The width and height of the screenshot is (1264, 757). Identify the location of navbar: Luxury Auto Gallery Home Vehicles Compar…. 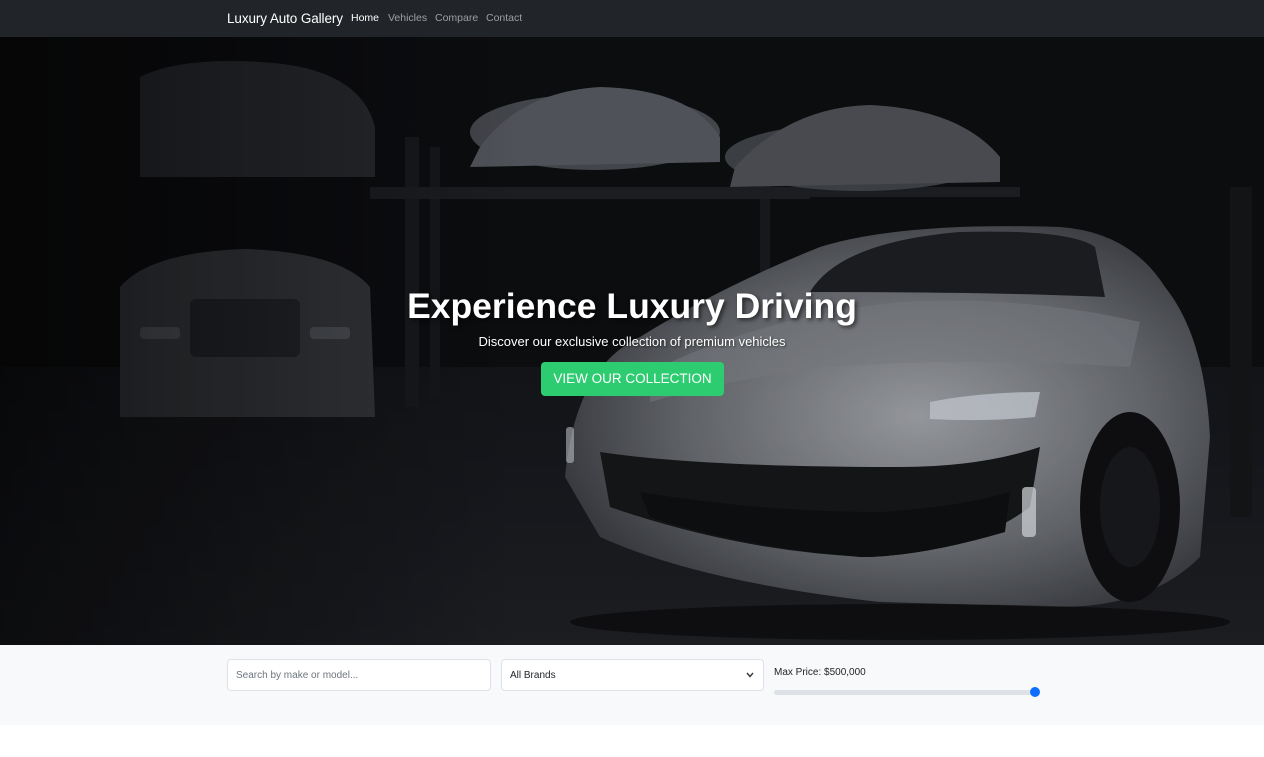
(632, 18).